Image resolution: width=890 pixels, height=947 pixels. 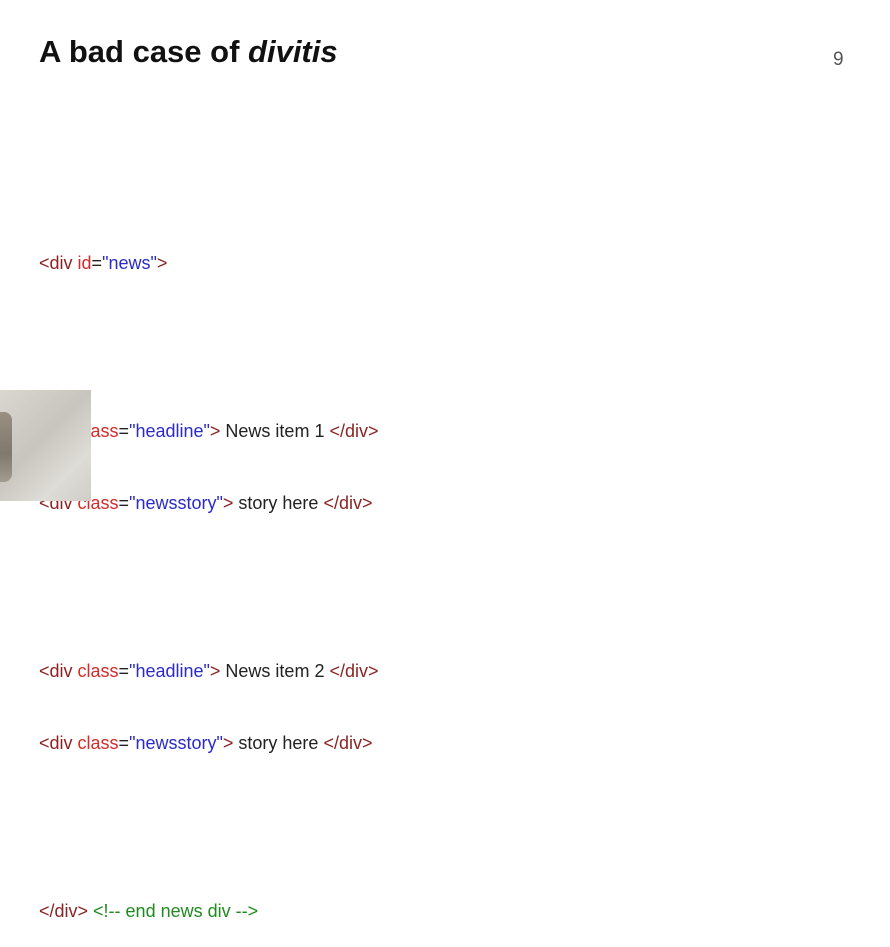 What do you see at coordinates (209, 263) in the screenshot?
I see `code-line-outer-open: <div id="news">` at bounding box center [209, 263].